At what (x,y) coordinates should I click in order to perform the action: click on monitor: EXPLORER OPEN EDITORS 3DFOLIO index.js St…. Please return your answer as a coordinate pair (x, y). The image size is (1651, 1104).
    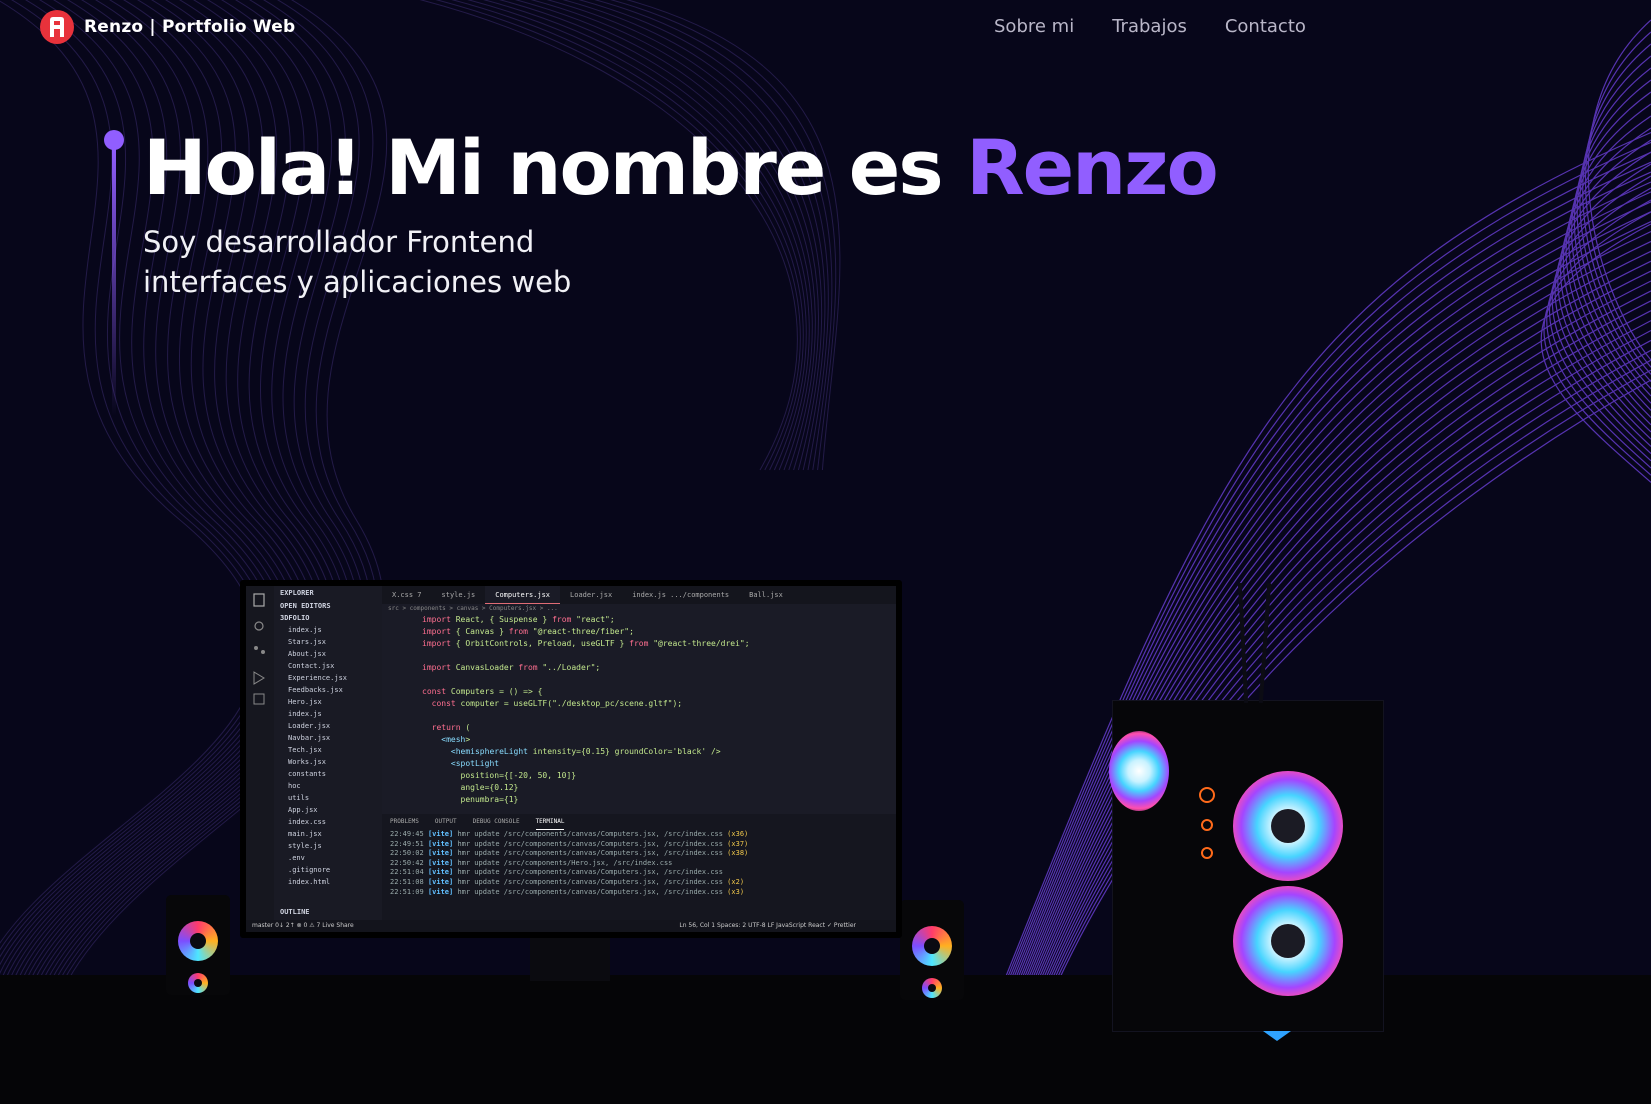
    Looking at the image, I should click on (571, 759).